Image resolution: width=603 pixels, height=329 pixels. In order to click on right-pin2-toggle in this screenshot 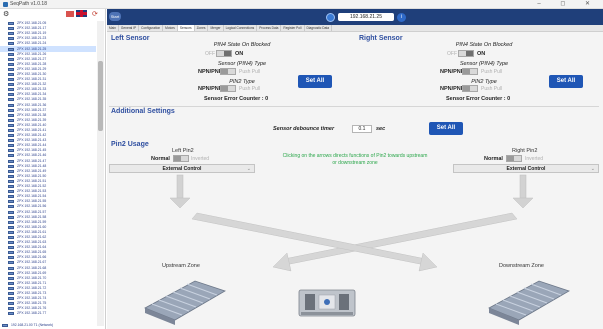, I will do `click(514, 158)`.